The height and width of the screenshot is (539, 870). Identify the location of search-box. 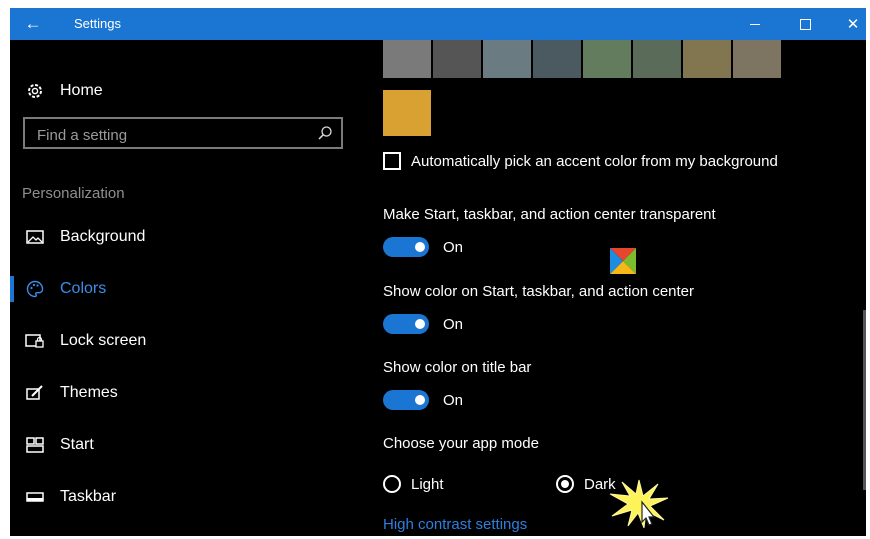
(183, 133).